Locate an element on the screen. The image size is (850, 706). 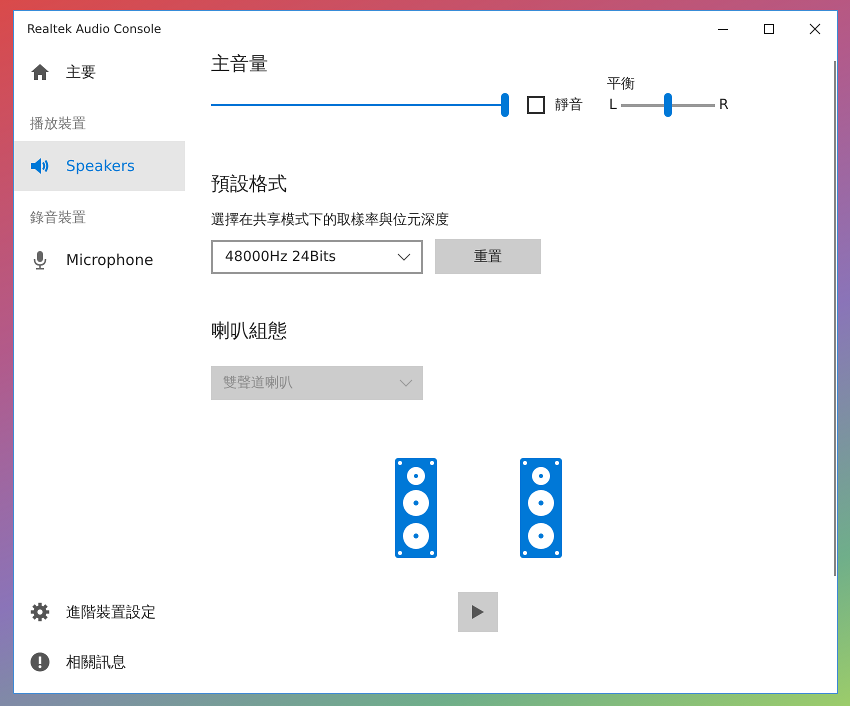
right-label: R is located at coordinates (723, 105).